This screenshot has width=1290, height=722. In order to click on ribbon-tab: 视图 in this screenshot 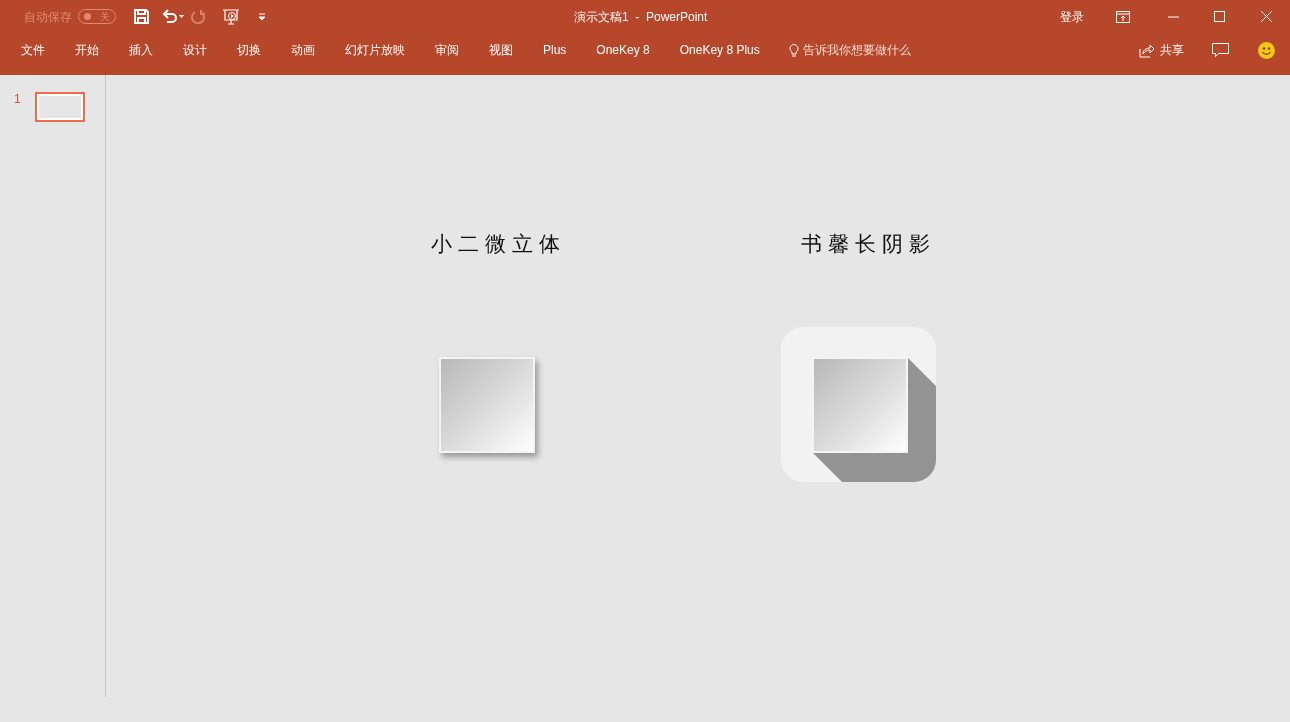, I will do `click(501, 50)`.